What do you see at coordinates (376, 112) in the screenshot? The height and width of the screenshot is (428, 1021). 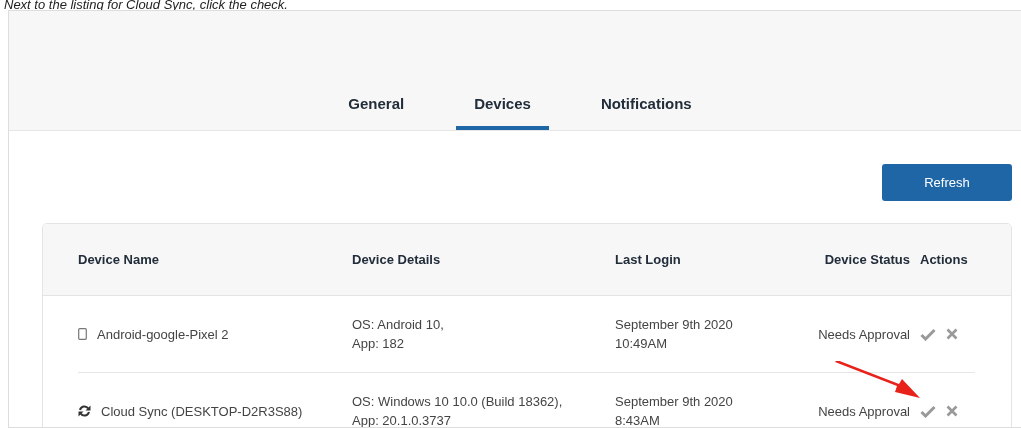 I see `tab: General` at bounding box center [376, 112].